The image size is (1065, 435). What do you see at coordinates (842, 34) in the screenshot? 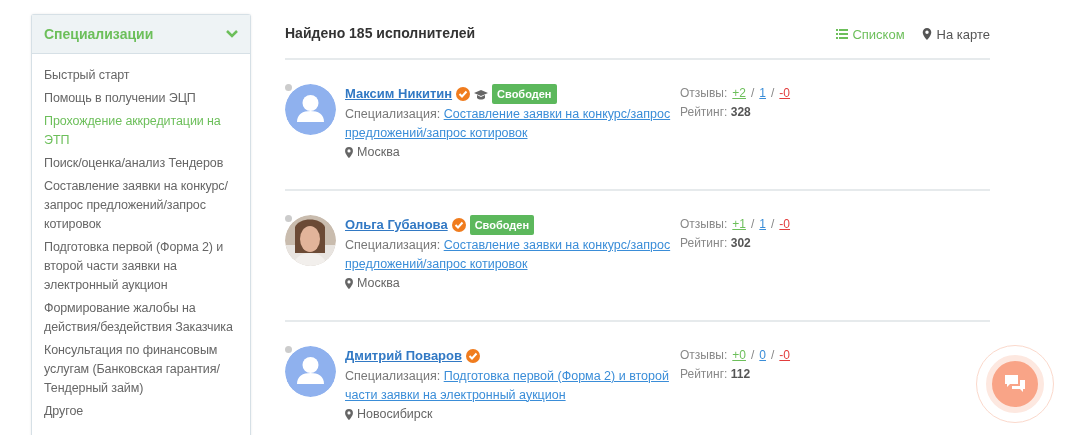
I see `list-icon` at bounding box center [842, 34].